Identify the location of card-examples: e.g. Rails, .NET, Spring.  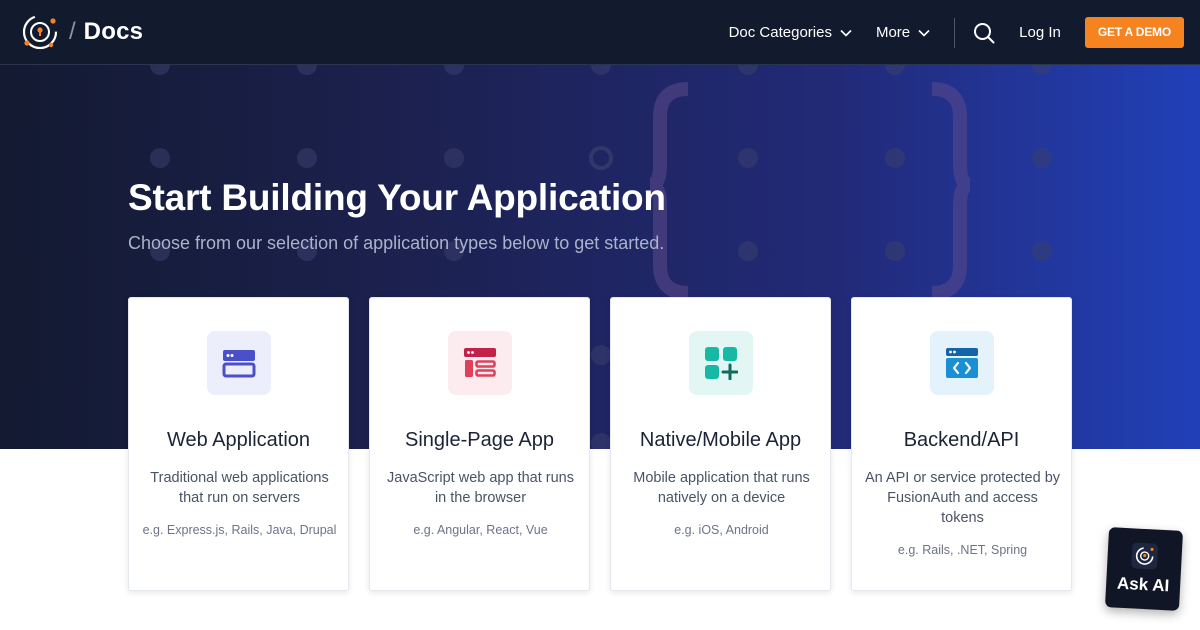
(962, 550).